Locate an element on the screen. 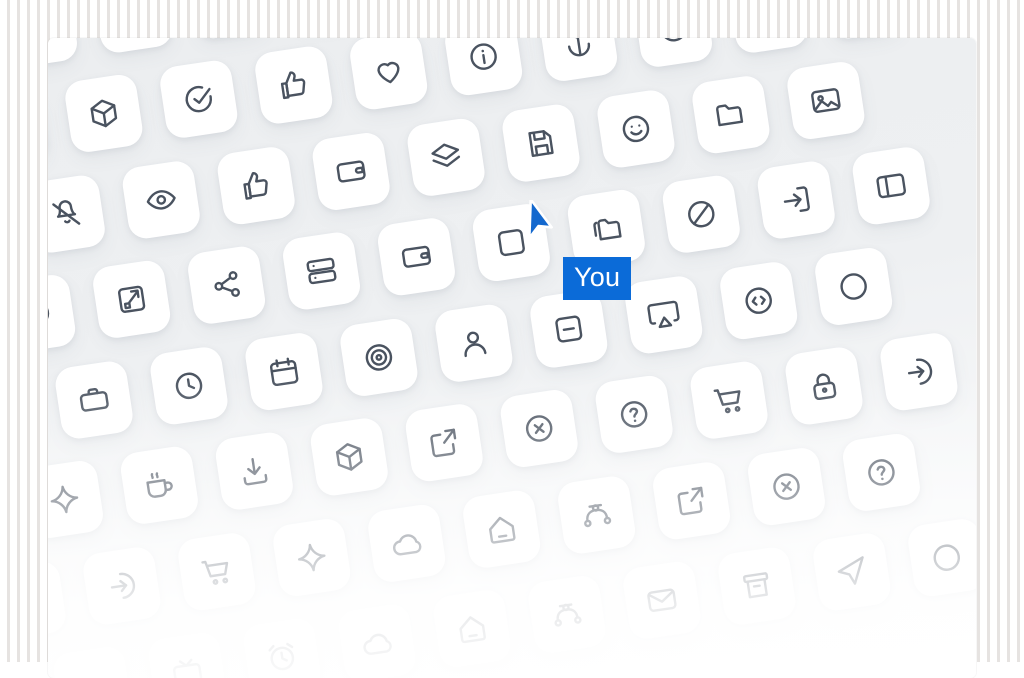  check-circle-icon is located at coordinates (198, 99).